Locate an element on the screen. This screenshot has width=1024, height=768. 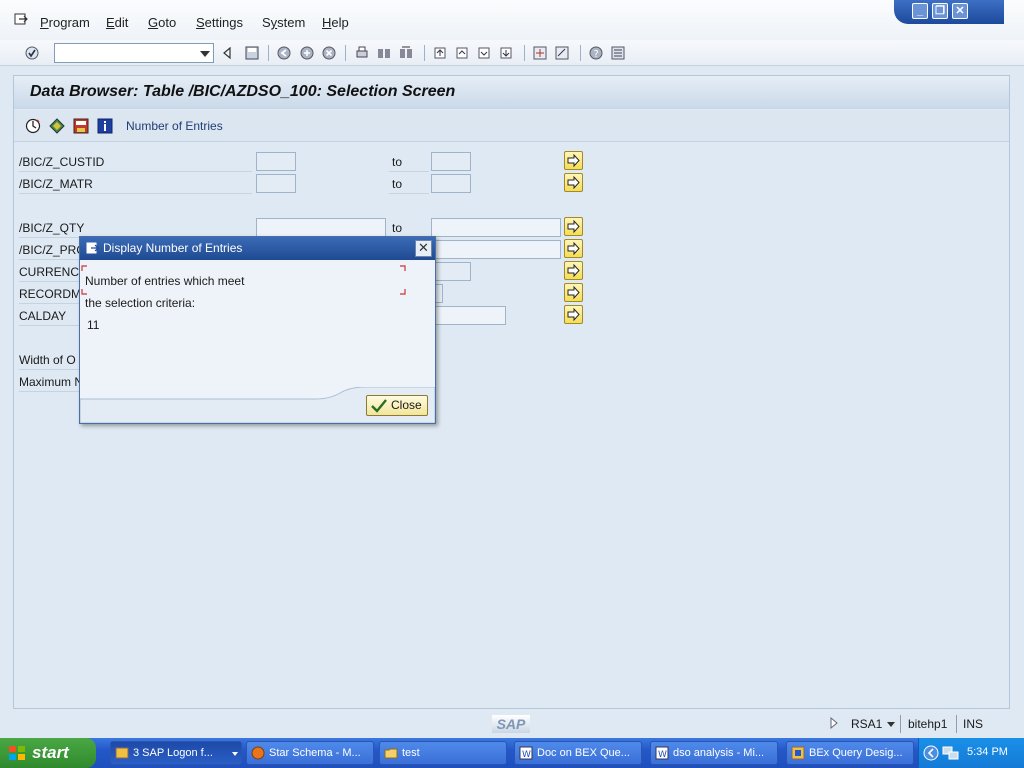
entry-count: 11 is located at coordinates (93, 325).